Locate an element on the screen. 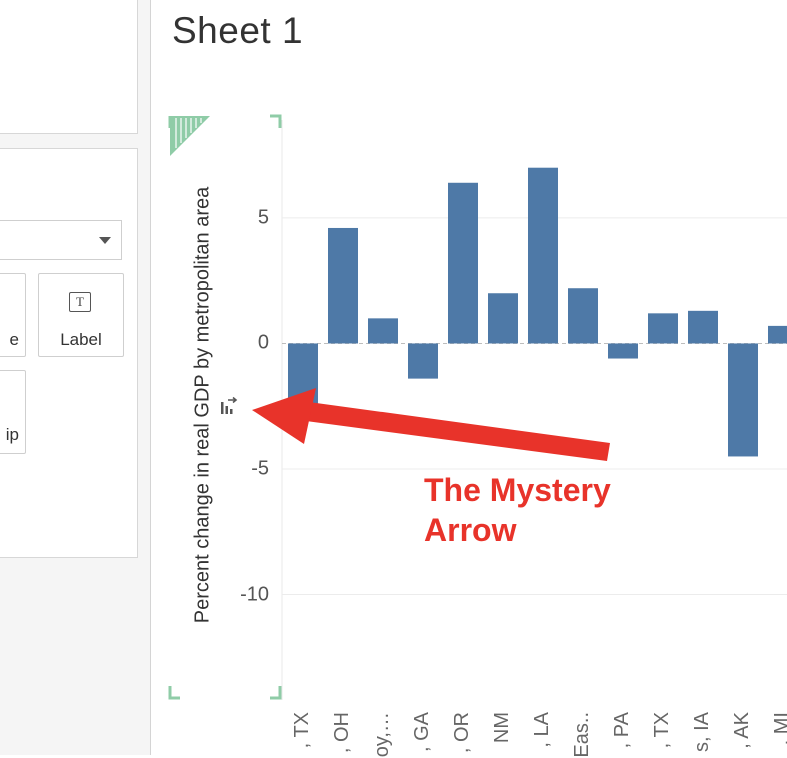  annotation-text: The Mystery Arrow is located at coordinates (517, 510).